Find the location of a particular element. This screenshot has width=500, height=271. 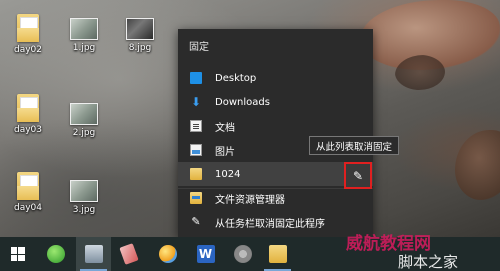

word-icon: W is located at coordinates (205, 254).